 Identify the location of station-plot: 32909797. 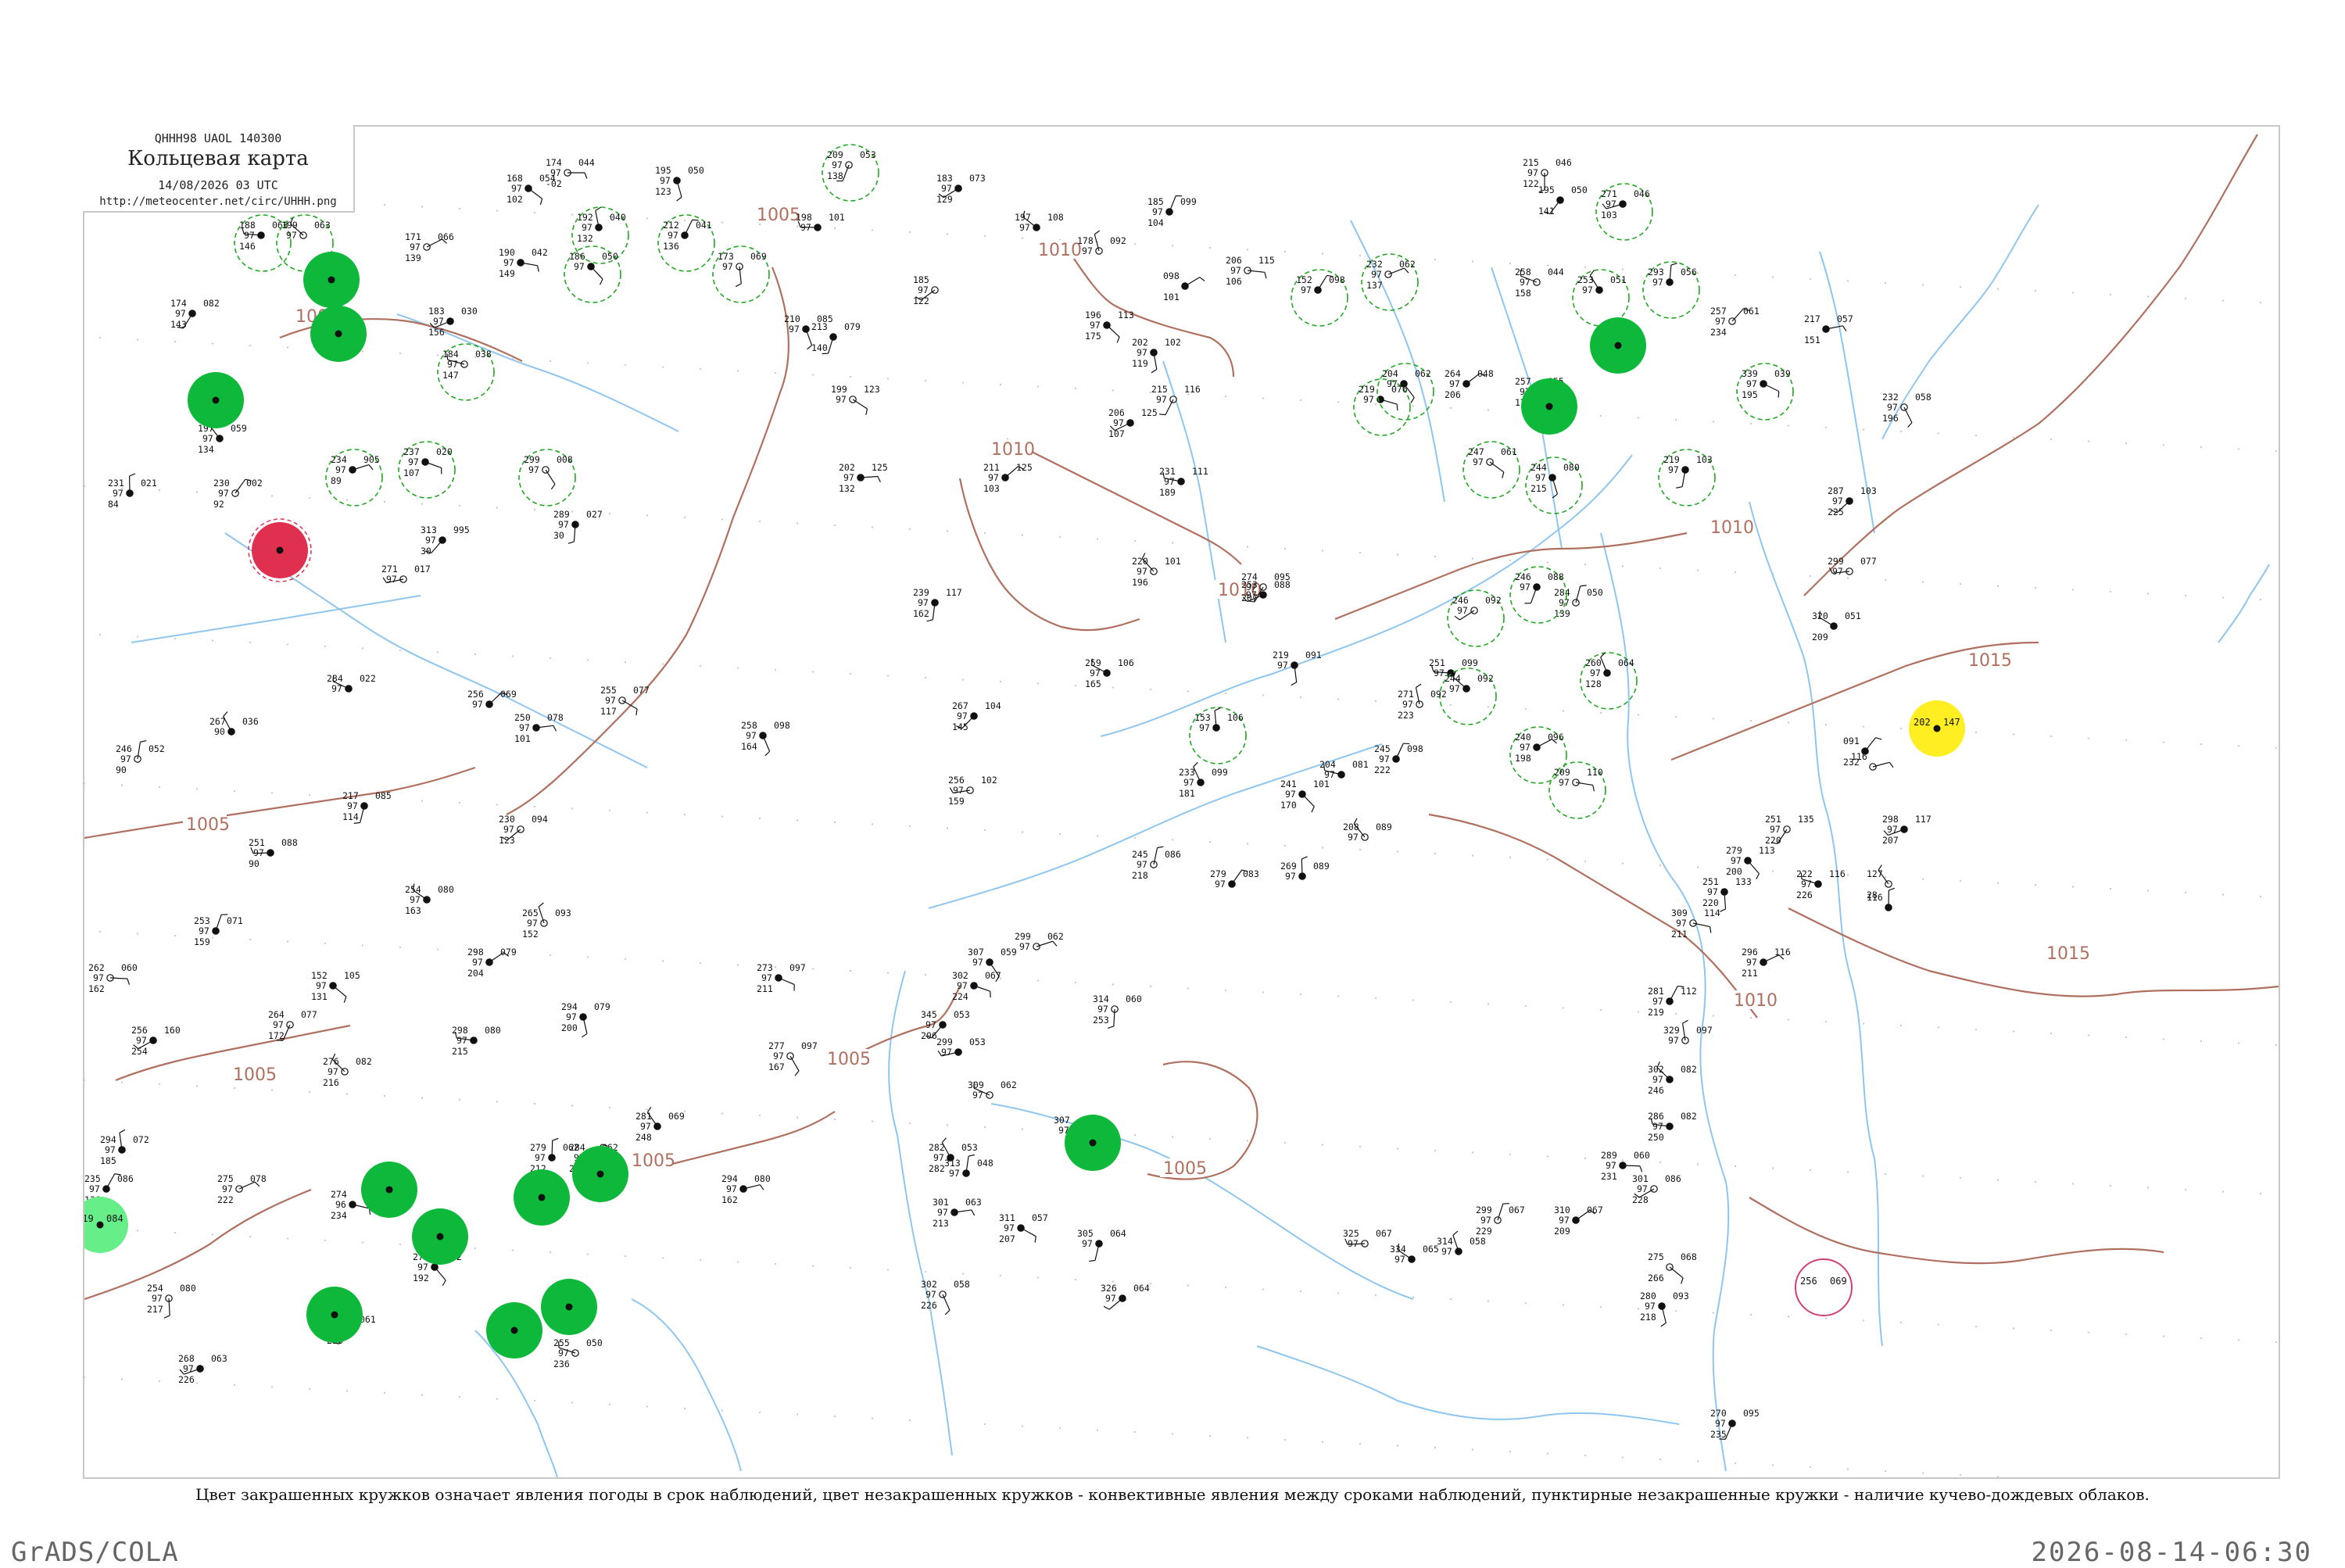
(1688, 1033).